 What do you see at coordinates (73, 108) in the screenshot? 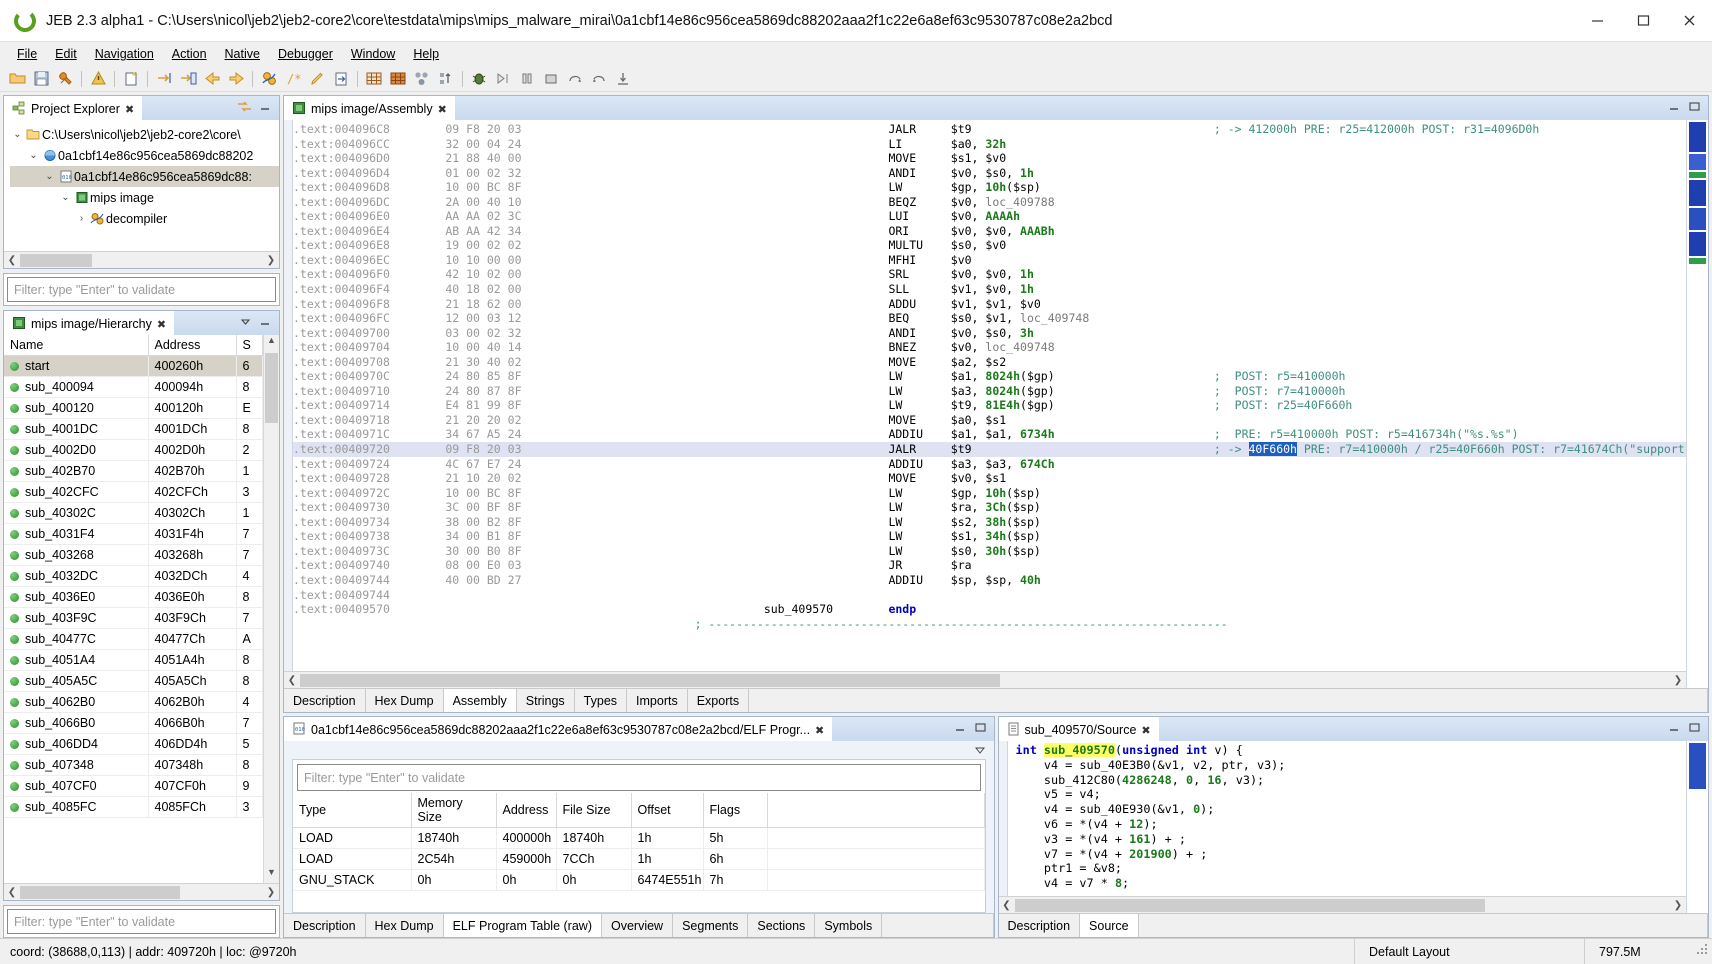
I see `tab-project-explorer: Project Explorer ✖` at bounding box center [73, 108].